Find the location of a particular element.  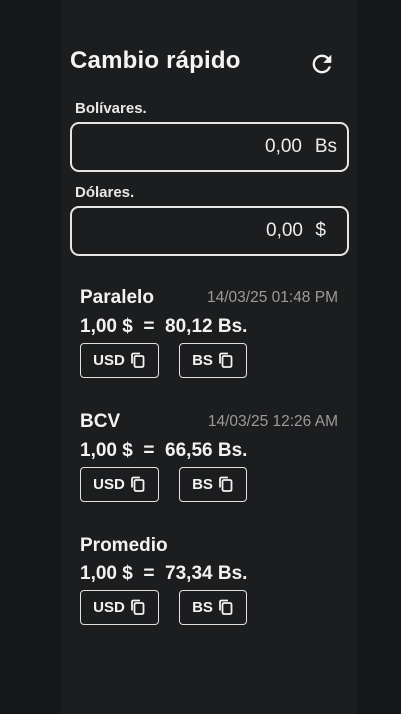

rate-name-paralelo: Paralelo is located at coordinates (117, 297).